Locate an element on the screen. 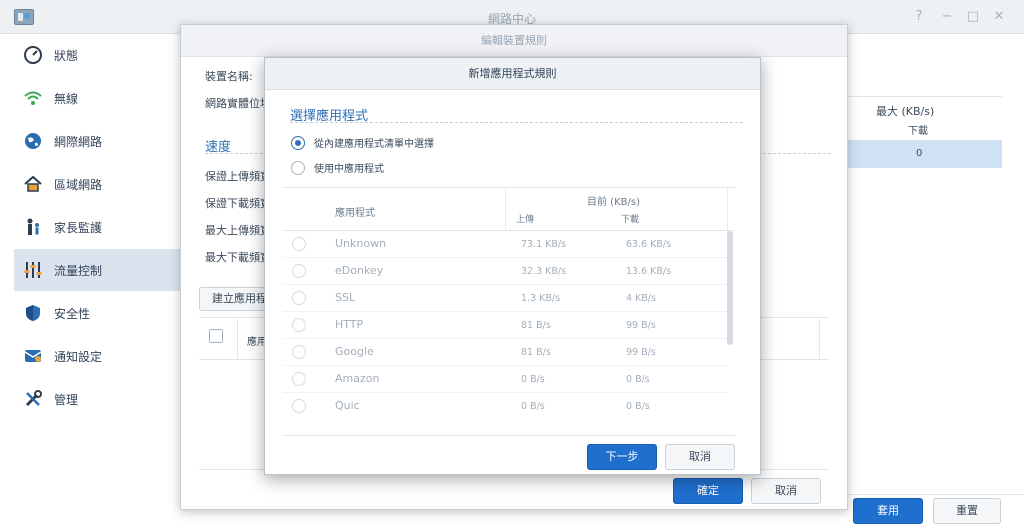 Image resolution: width=1024 pixels, height=532 pixels. table-row: Unknown 73.1 KB/s 63.6 KB/s is located at coordinates (505, 244).